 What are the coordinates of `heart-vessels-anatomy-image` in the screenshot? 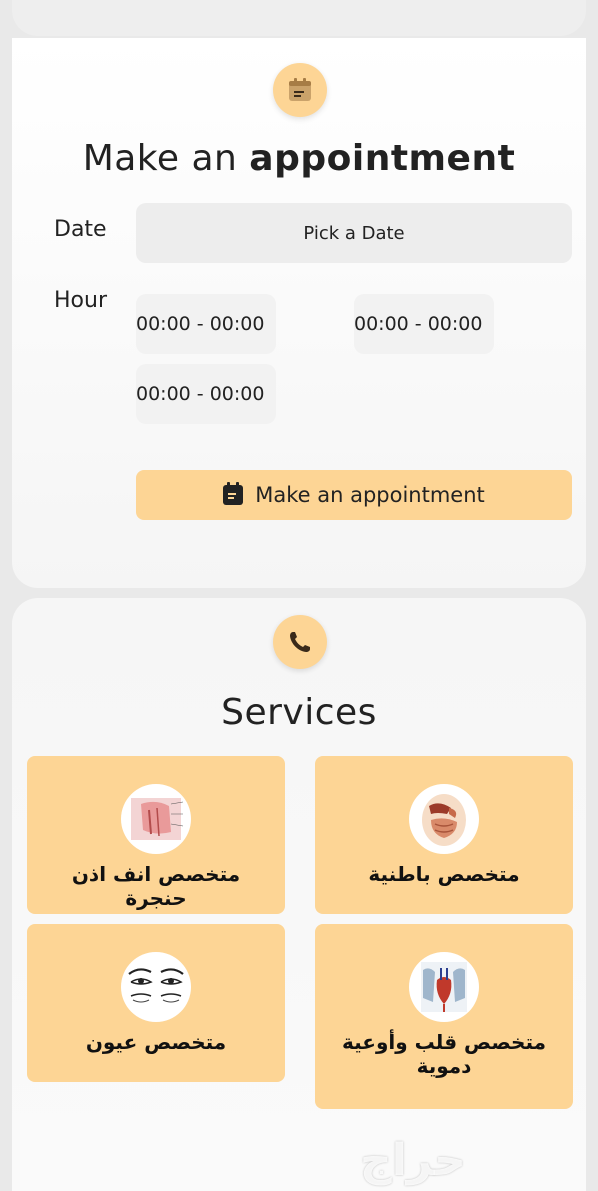 It's located at (444, 987).